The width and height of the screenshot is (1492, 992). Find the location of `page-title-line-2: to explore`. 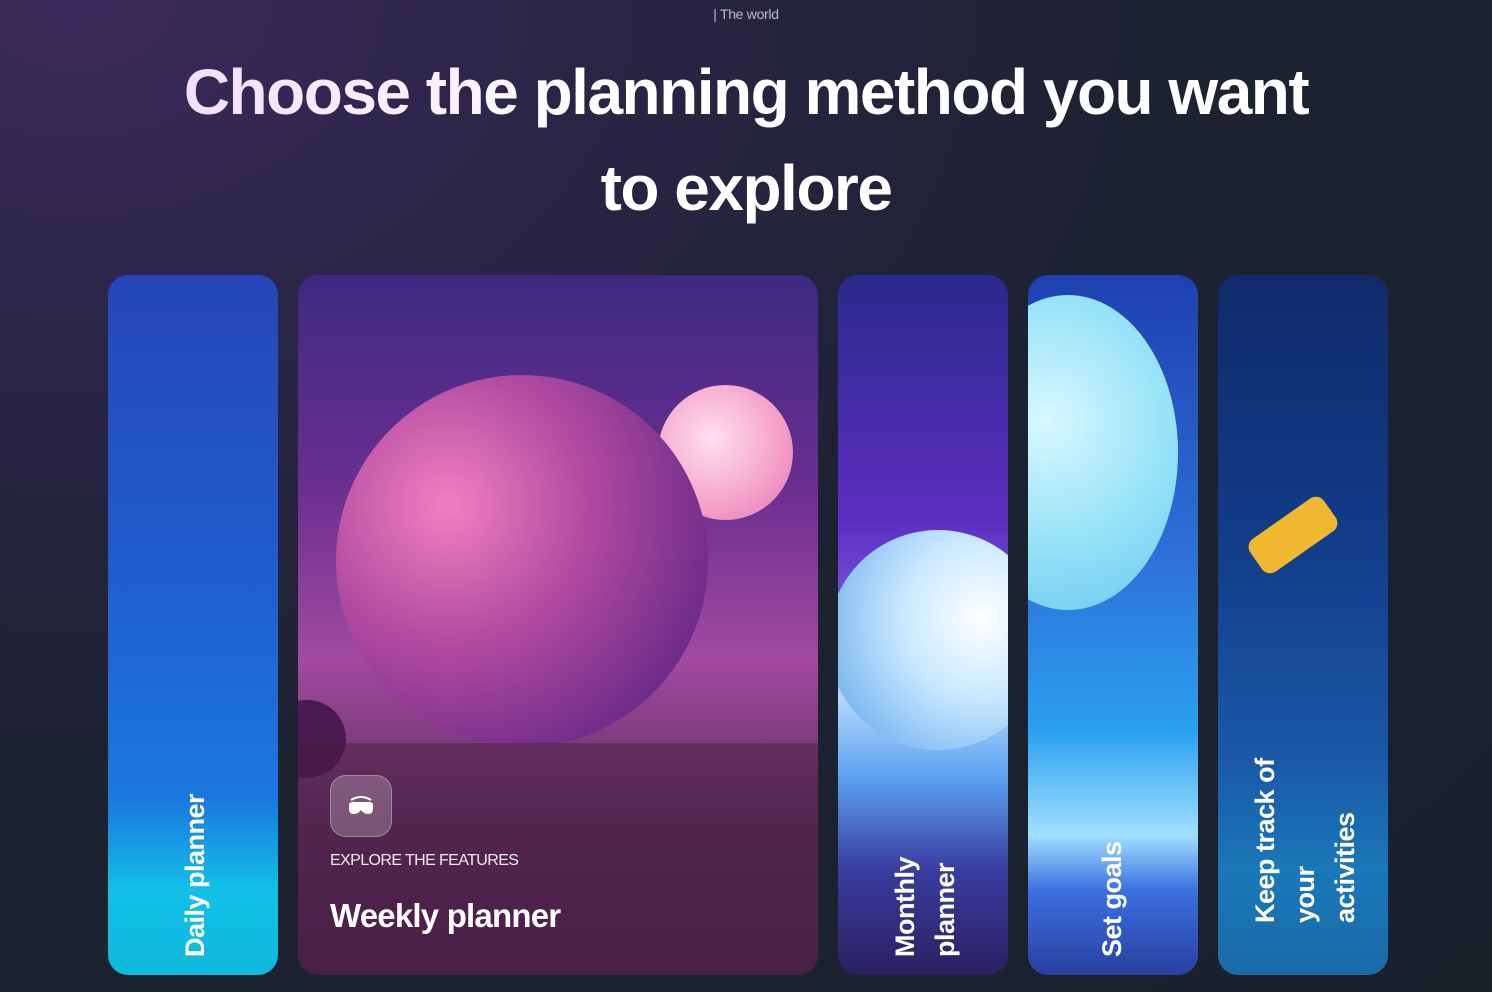

page-title-line-2: to explore is located at coordinates (746, 188).